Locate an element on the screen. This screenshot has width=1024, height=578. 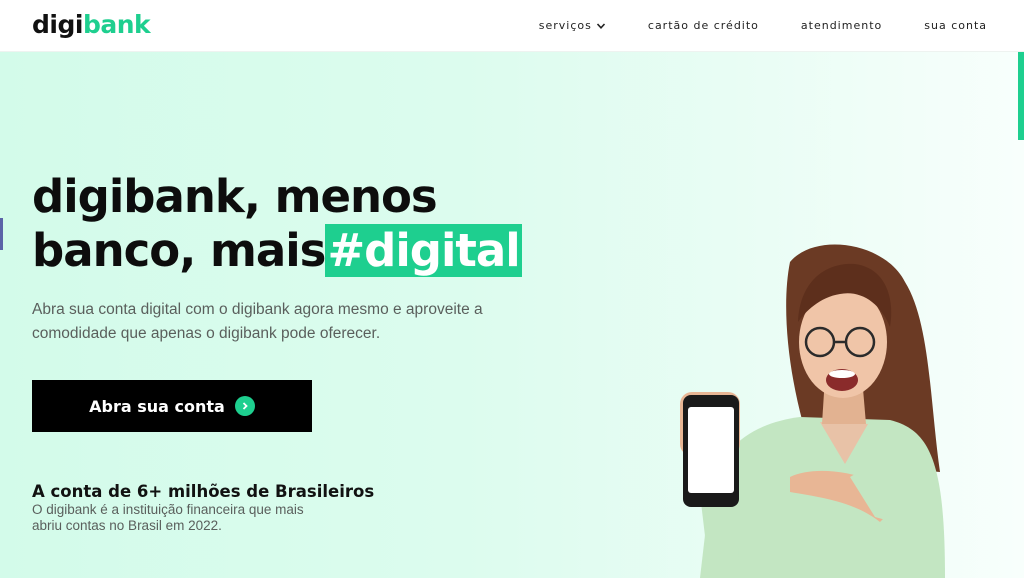
edge-marker is located at coordinates (1, 234).